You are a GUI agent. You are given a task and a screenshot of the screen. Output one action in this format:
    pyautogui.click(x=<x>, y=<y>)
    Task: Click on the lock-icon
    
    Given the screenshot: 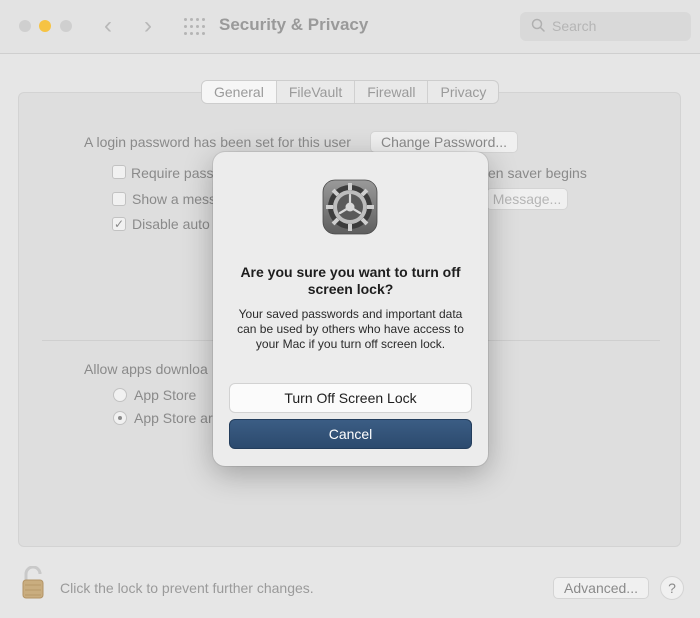 What is the action you would take?
    pyautogui.click(x=33, y=583)
    